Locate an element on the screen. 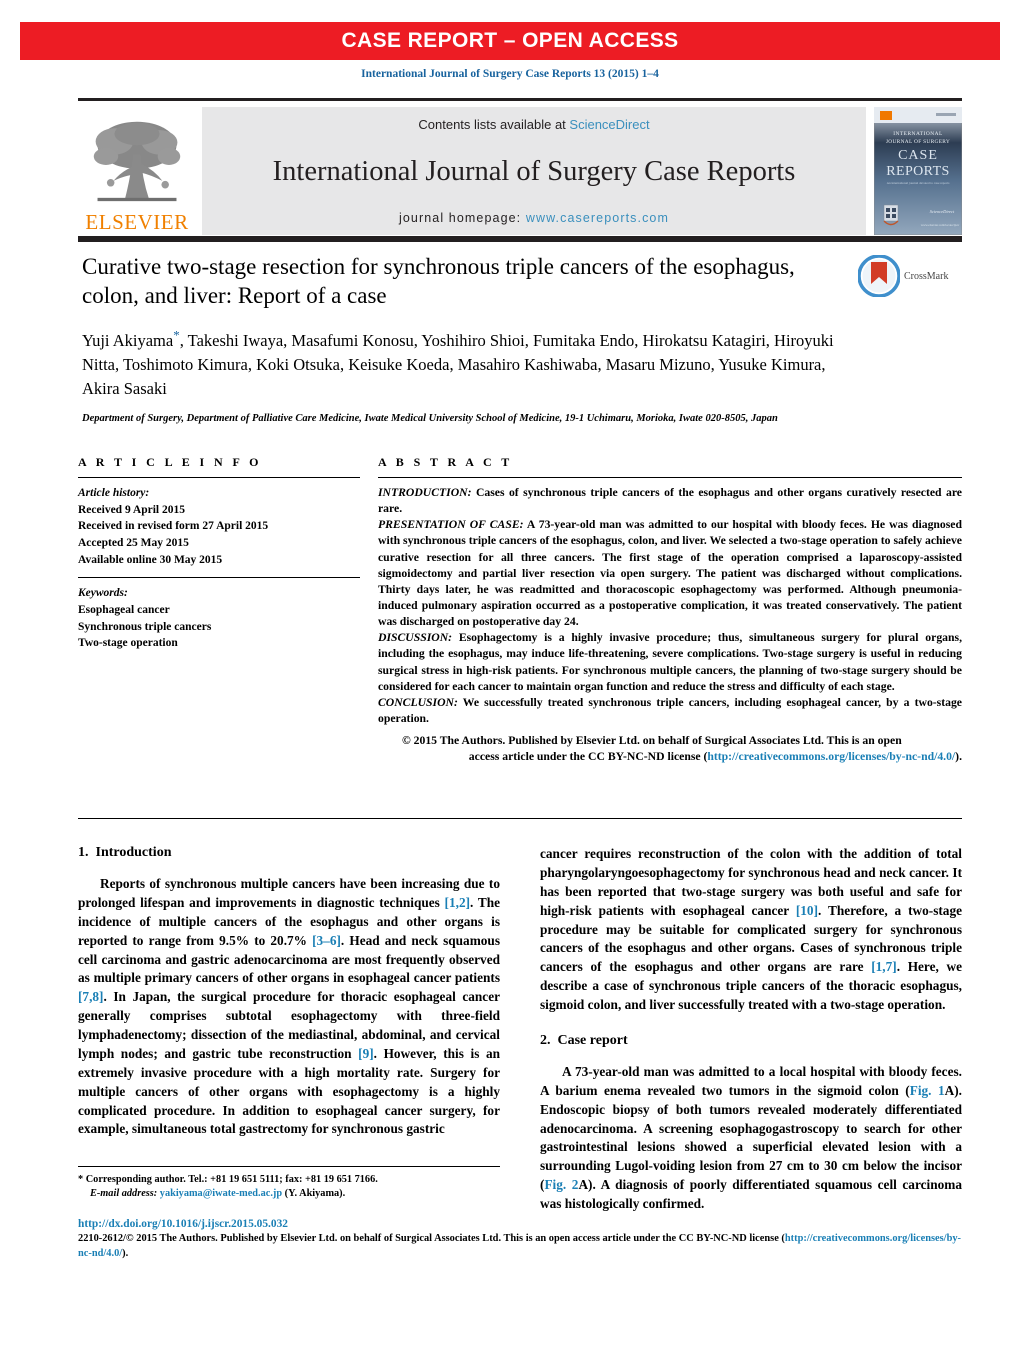  svg-text: REPORTS is located at coordinates (917, 171).